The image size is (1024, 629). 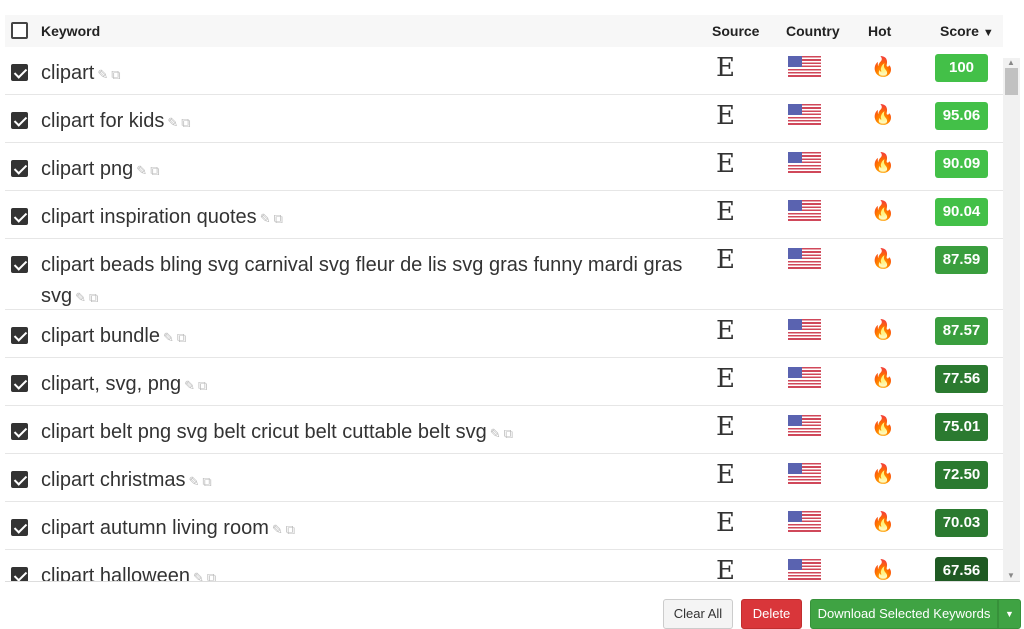 What do you see at coordinates (366, 529) in the screenshot?
I see `keyword-cell: clipart autumn living room ✎ ⧉` at bounding box center [366, 529].